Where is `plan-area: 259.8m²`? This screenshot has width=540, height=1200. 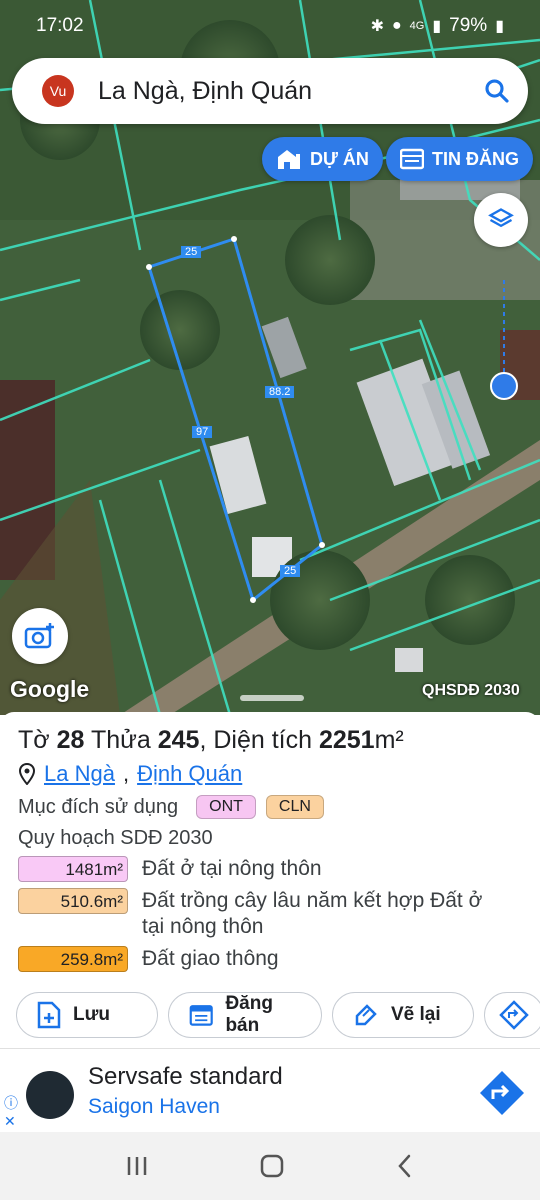 plan-area: 259.8m² is located at coordinates (73, 959).